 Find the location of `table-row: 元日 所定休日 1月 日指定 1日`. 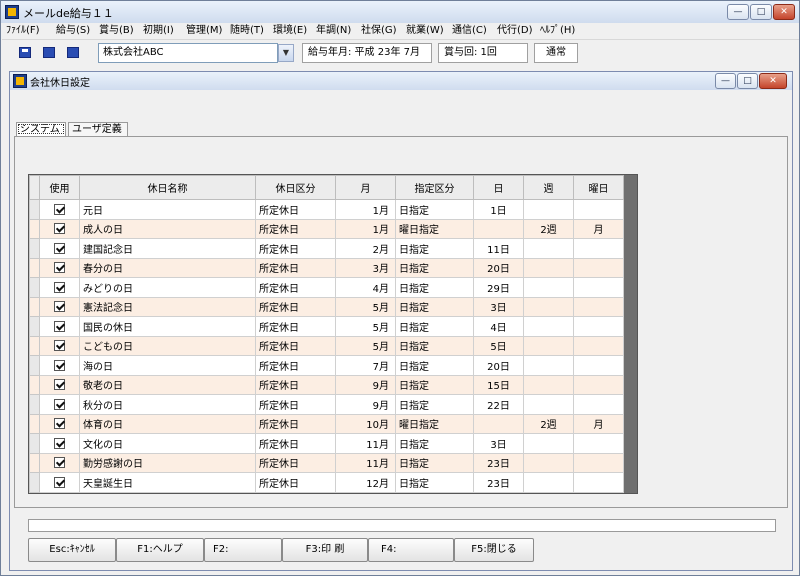

table-row: 元日 所定休日 1月 日指定 1日 is located at coordinates (326, 209).